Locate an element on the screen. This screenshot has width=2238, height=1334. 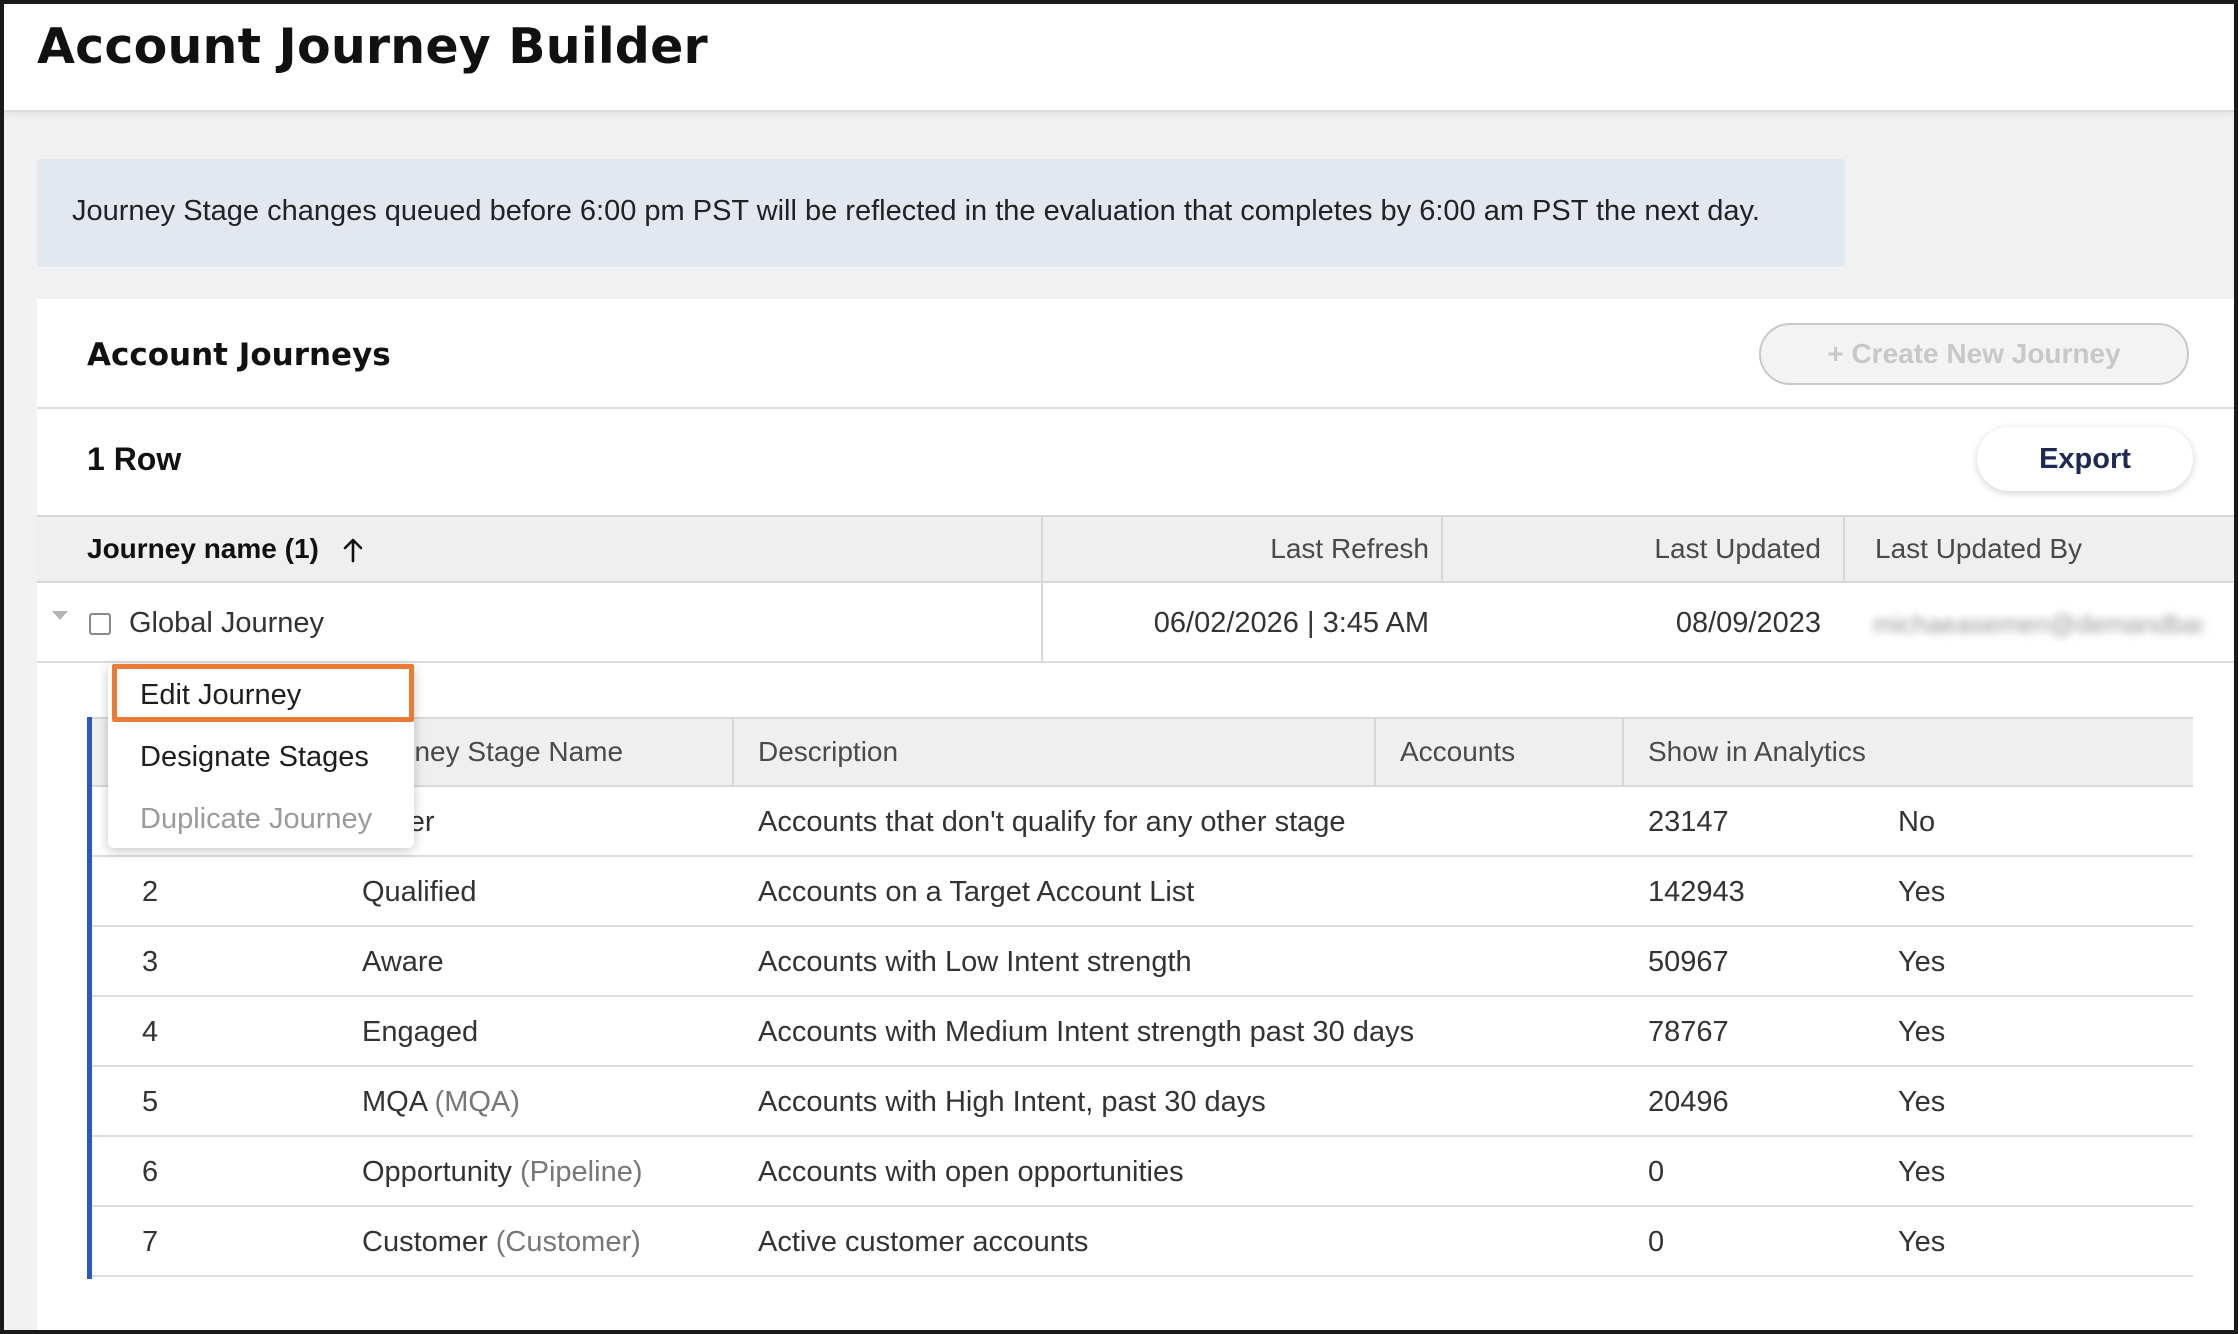
table-toolbar: 1 Row Export is located at coordinates (1135, 461).